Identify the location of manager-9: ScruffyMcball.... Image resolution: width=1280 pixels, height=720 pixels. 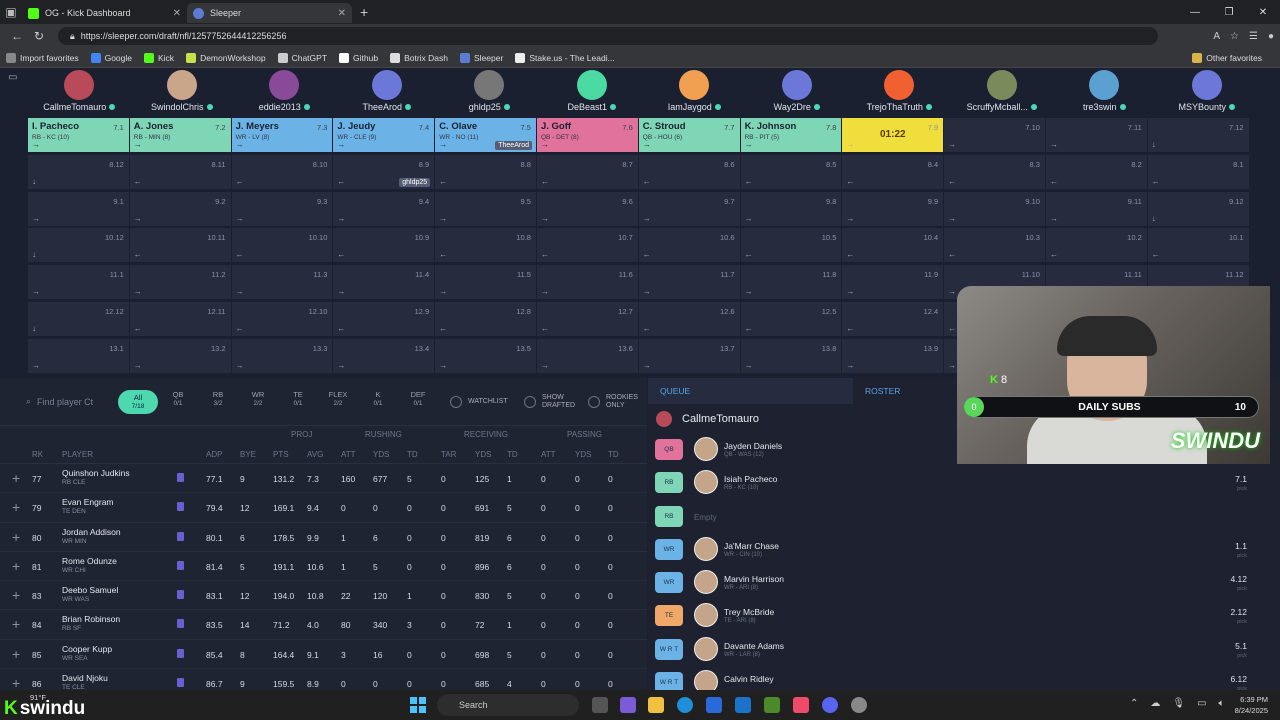
(1002, 93).